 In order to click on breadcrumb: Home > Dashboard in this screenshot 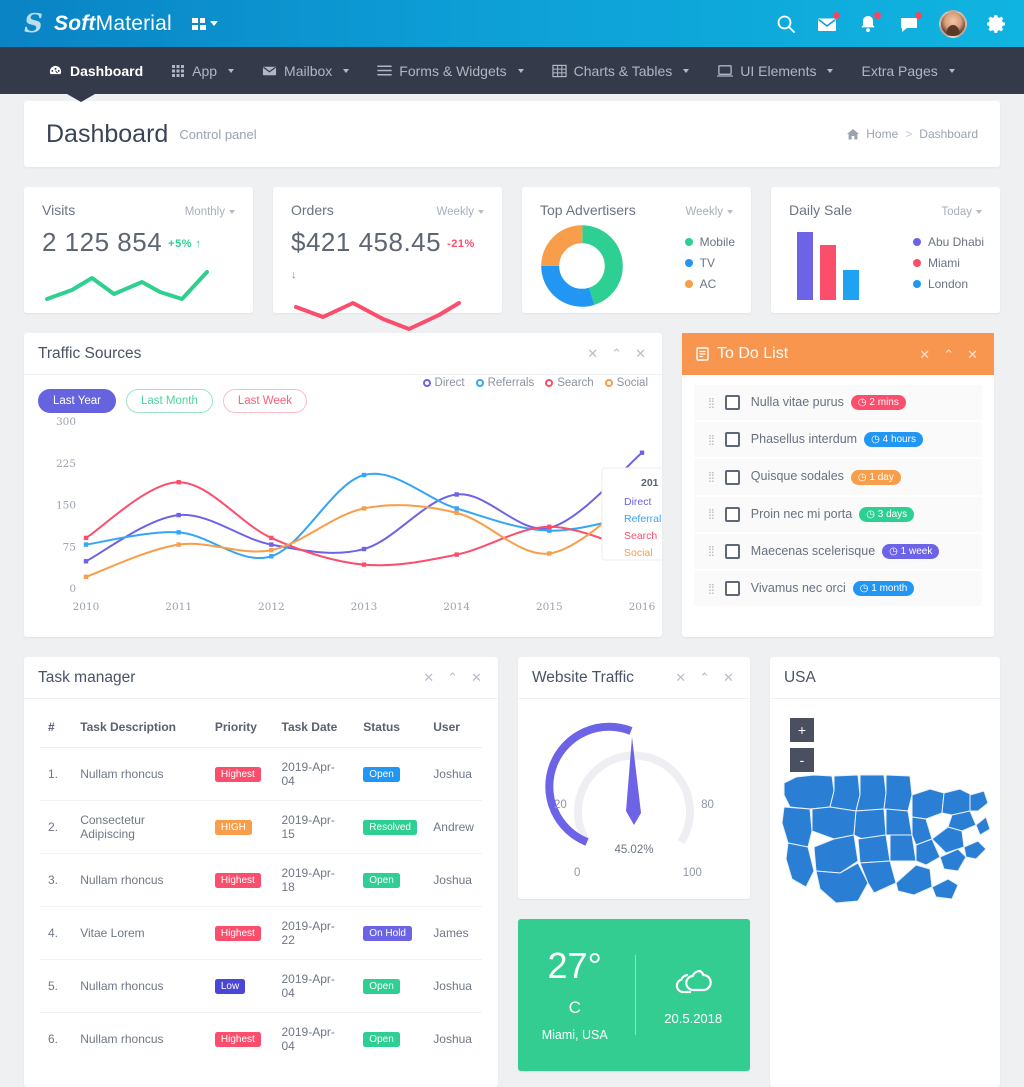, I will do `click(912, 134)`.